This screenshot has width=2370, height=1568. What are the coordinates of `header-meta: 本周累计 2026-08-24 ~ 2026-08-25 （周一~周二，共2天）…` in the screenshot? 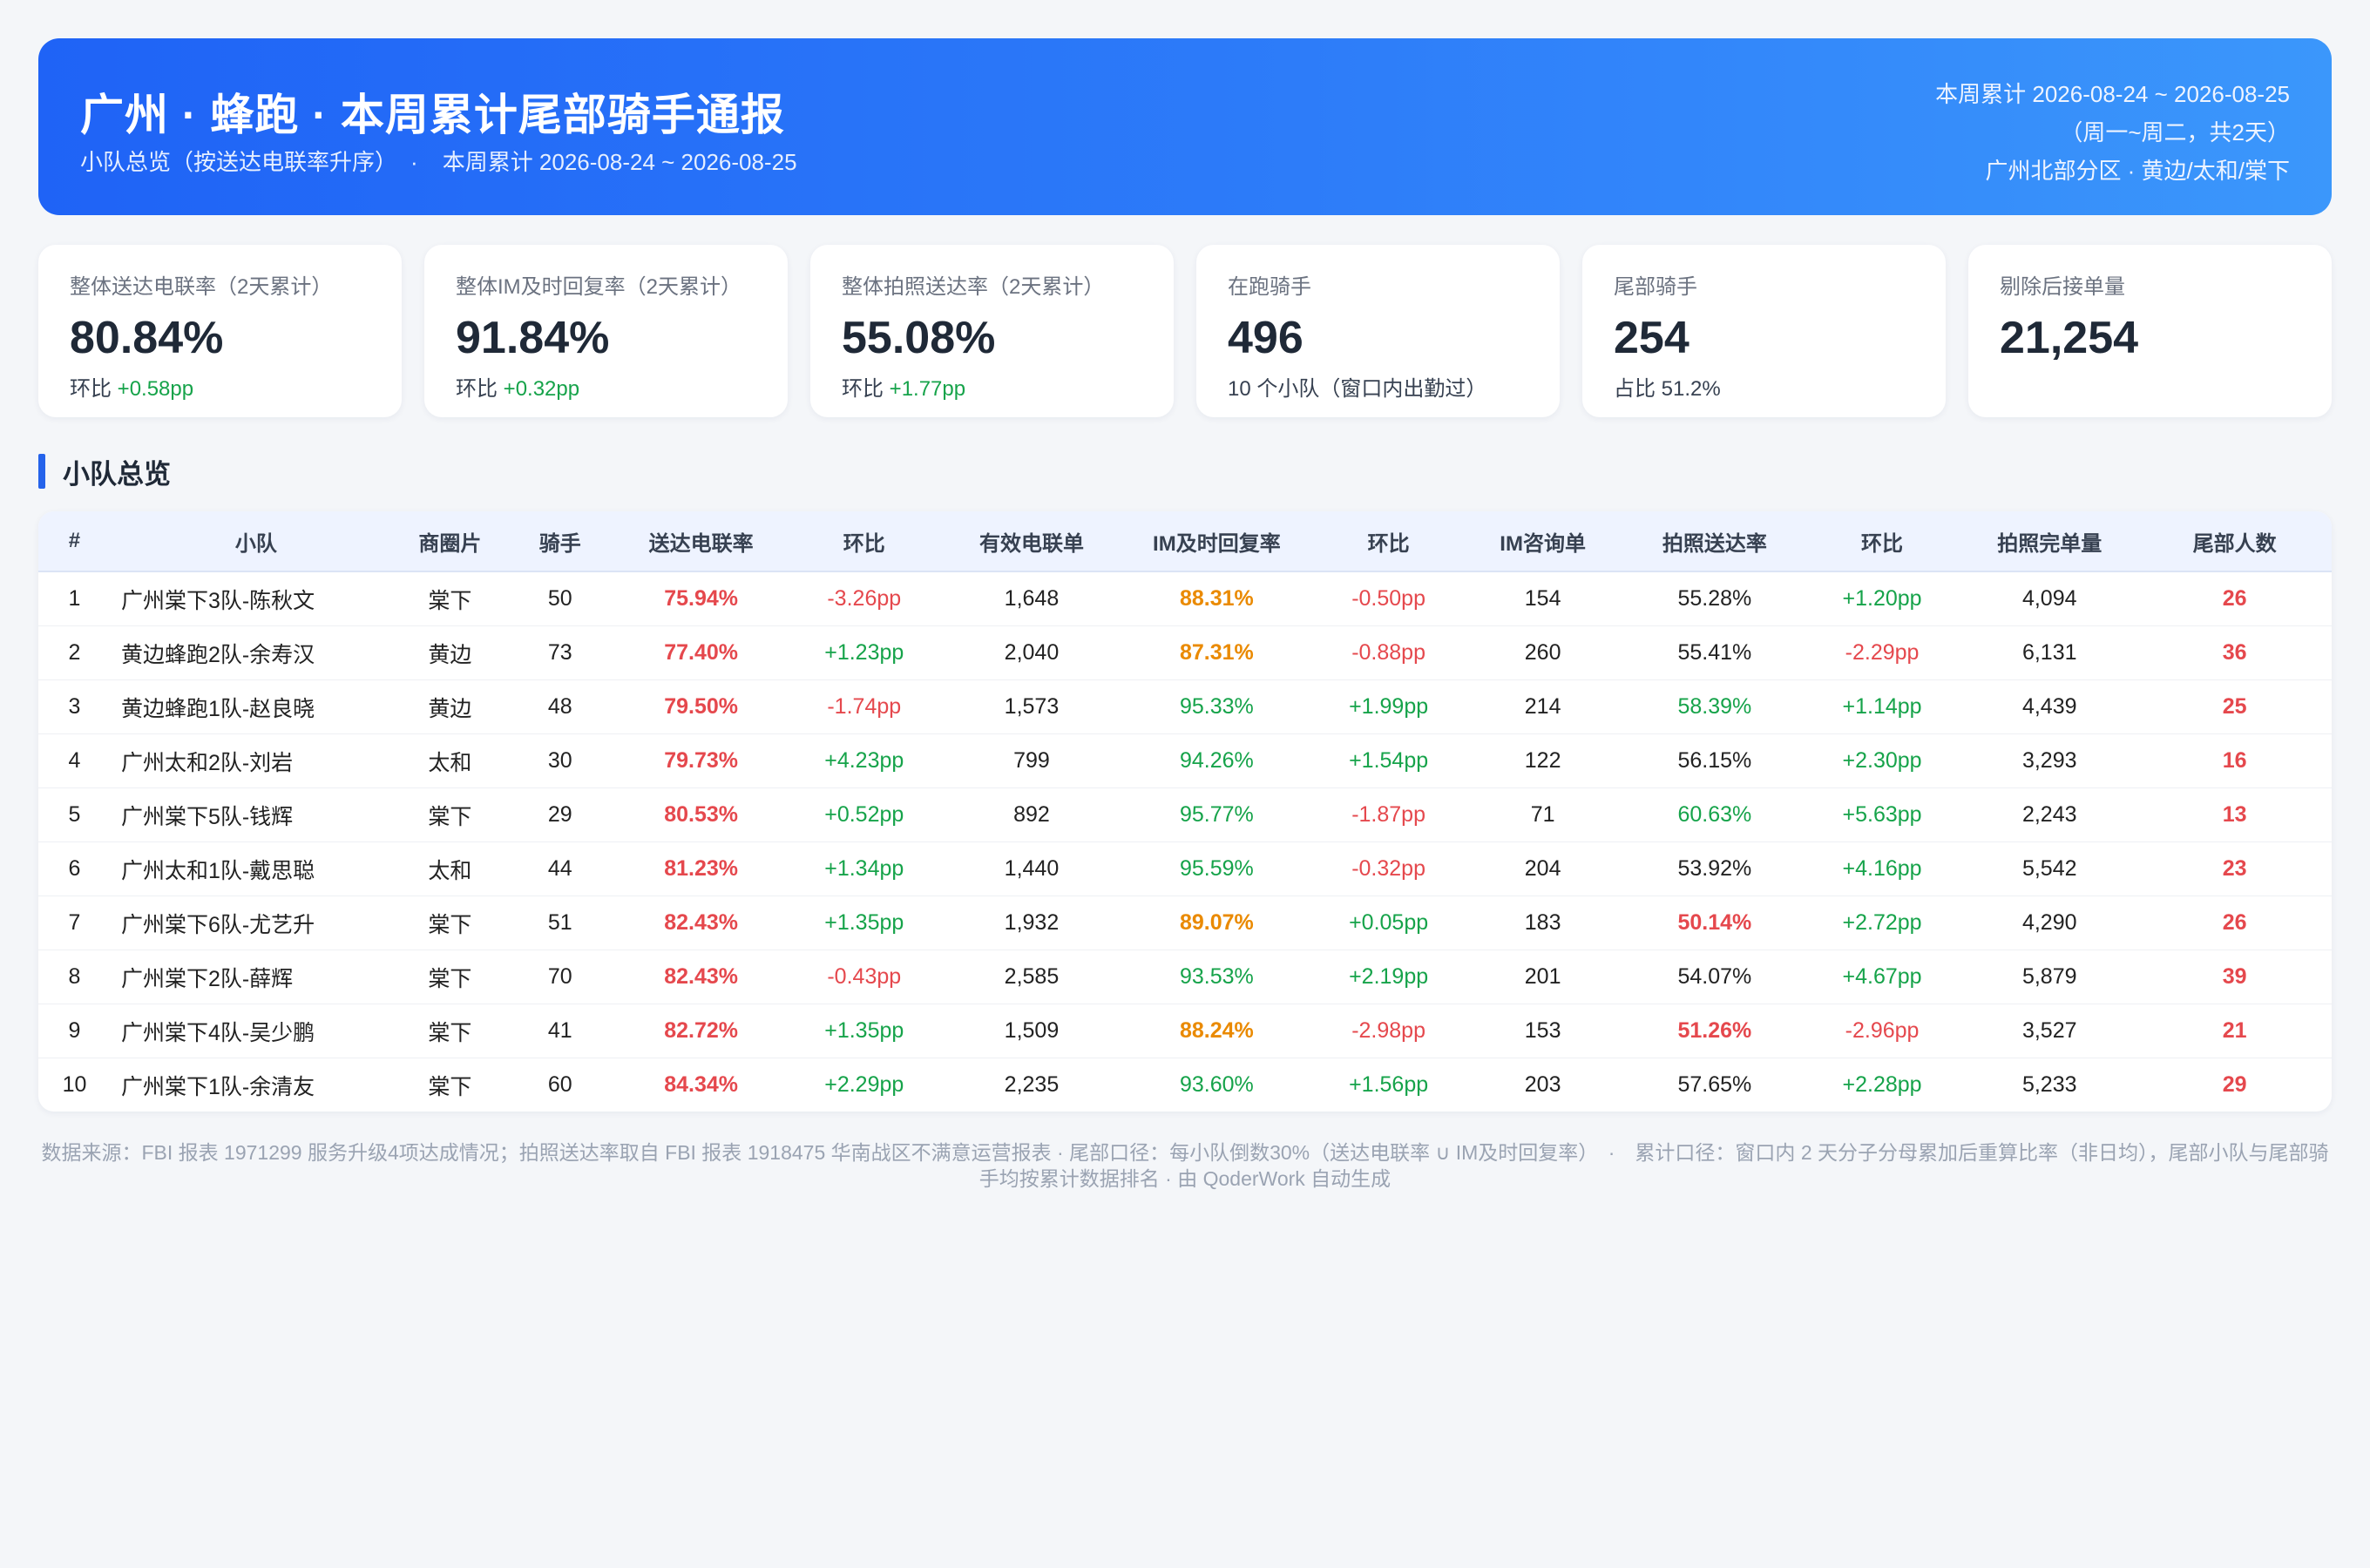 It's located at (2112, 132).